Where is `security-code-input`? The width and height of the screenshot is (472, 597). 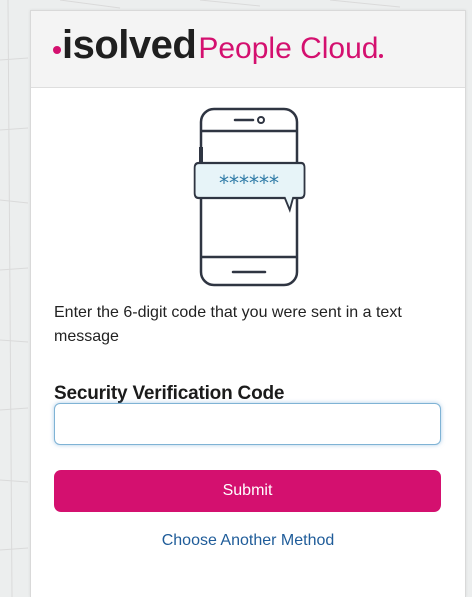
security-code-input is located at coordinates (247, 424).